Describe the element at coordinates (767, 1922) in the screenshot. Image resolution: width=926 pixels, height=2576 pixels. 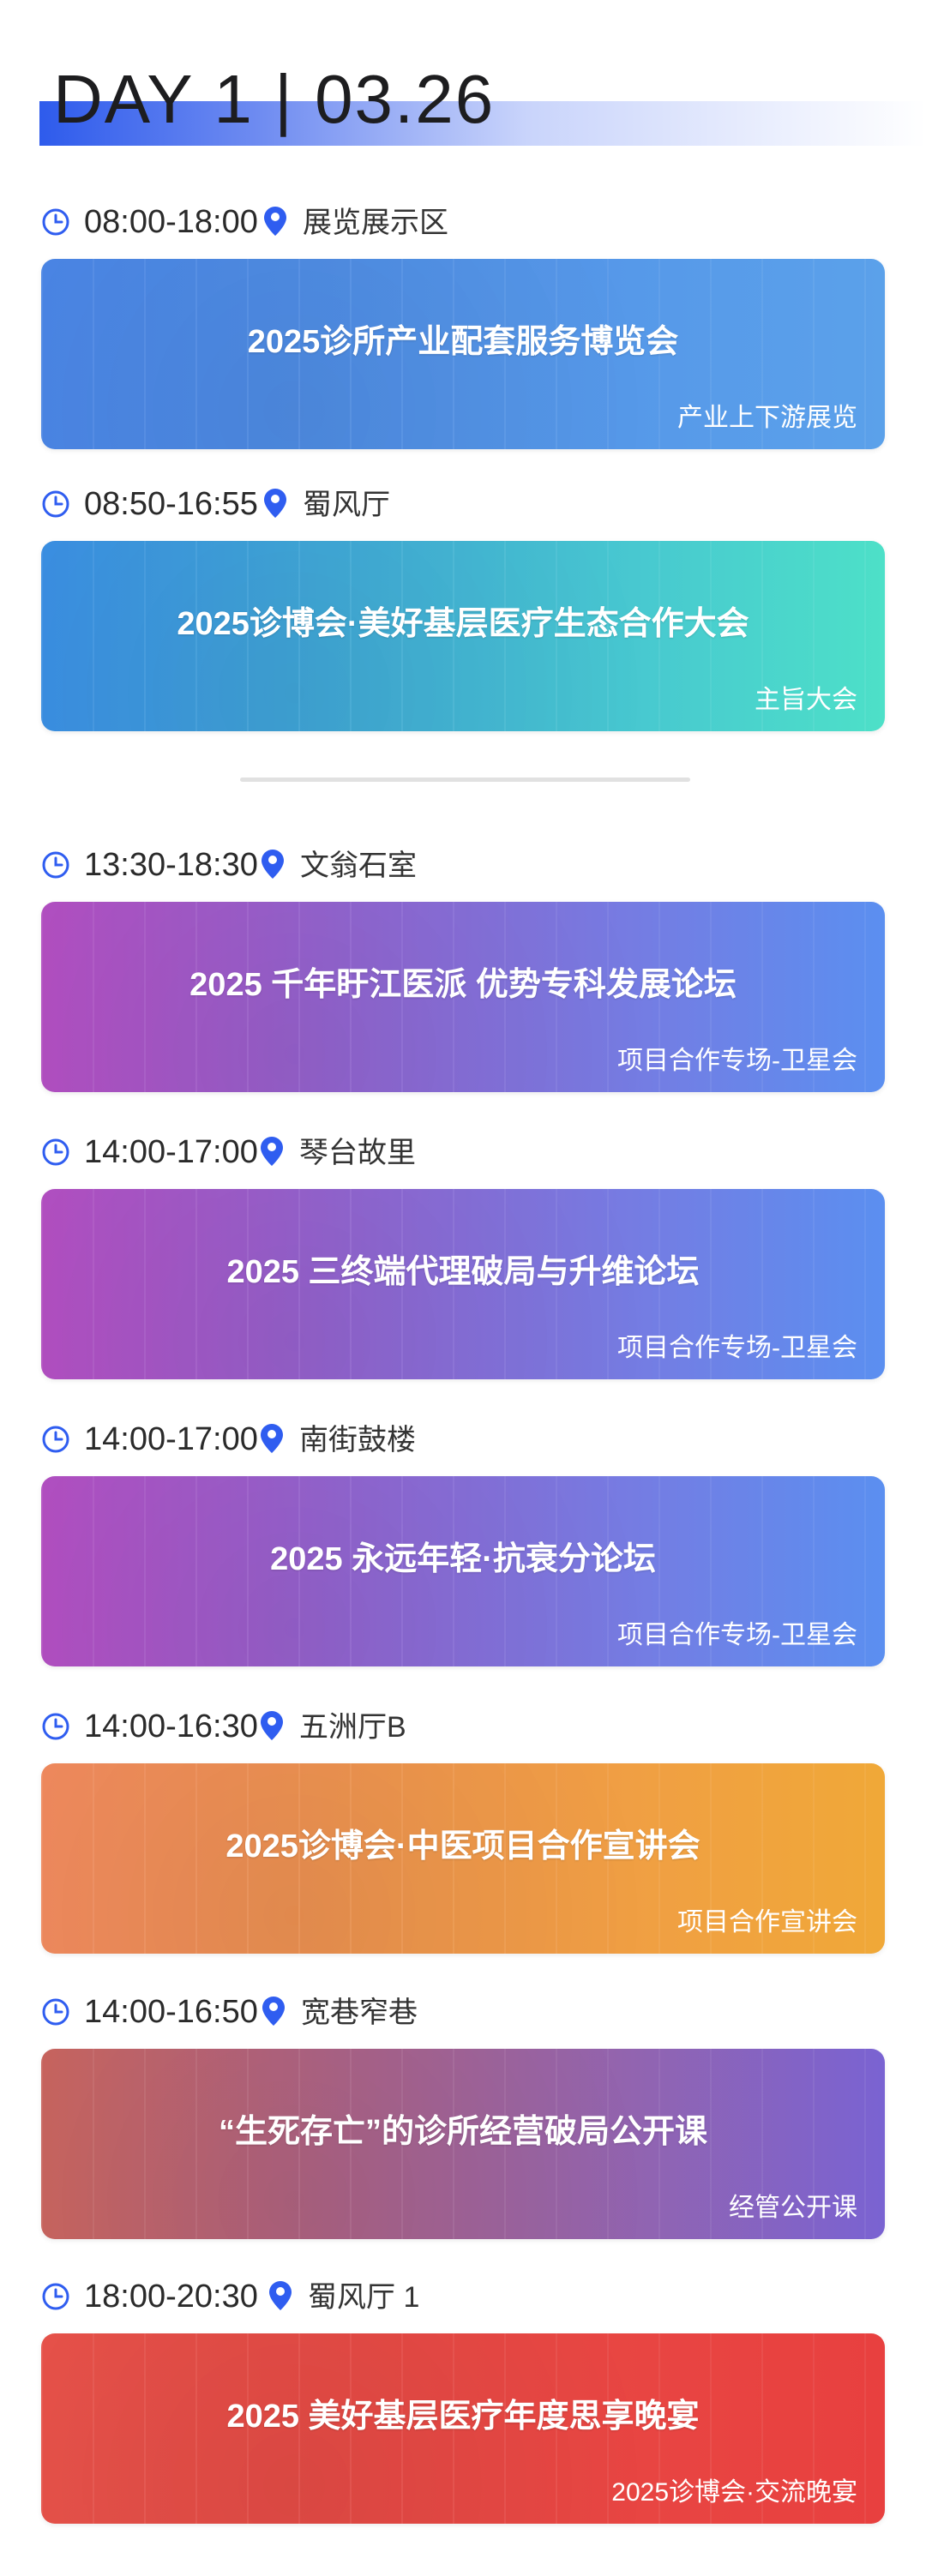
I see `event-subtitle: 项目合作宣讲会` at that location.